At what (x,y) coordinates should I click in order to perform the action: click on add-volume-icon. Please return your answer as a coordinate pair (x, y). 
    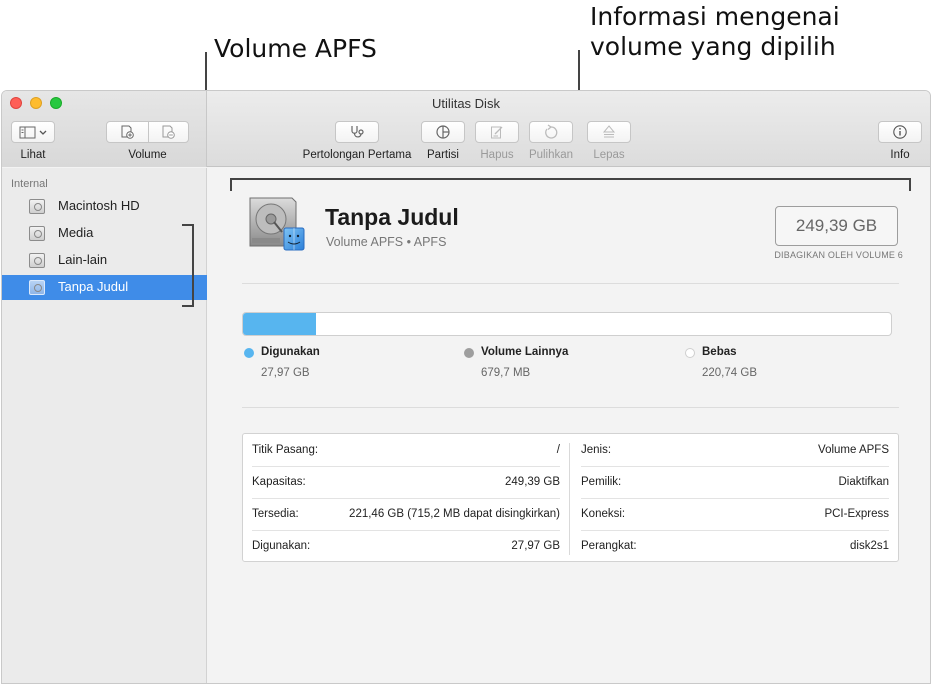
    Looking at the image, I should click on (128, 132).